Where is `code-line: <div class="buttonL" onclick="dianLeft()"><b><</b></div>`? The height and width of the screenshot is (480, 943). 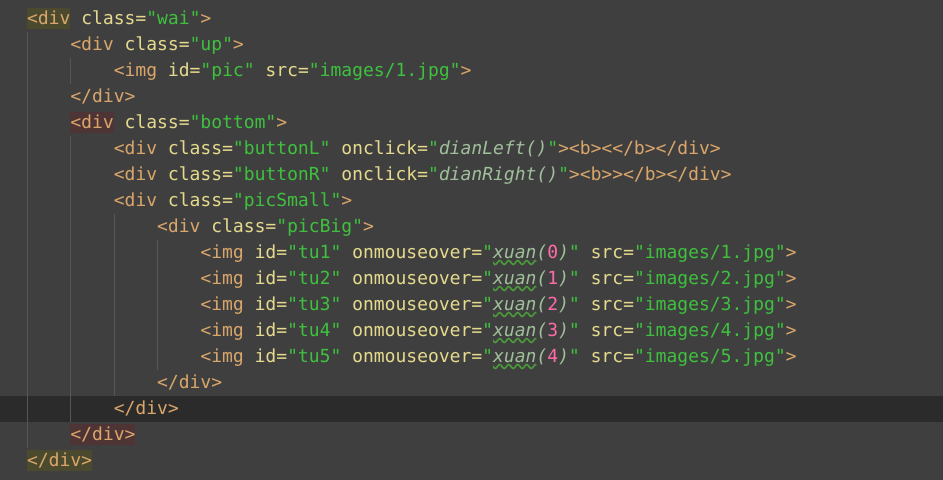
code-line: <div class="buttonL" onclick="dianLeft()"><b><</b></div> is located at coordinates (417, 149).